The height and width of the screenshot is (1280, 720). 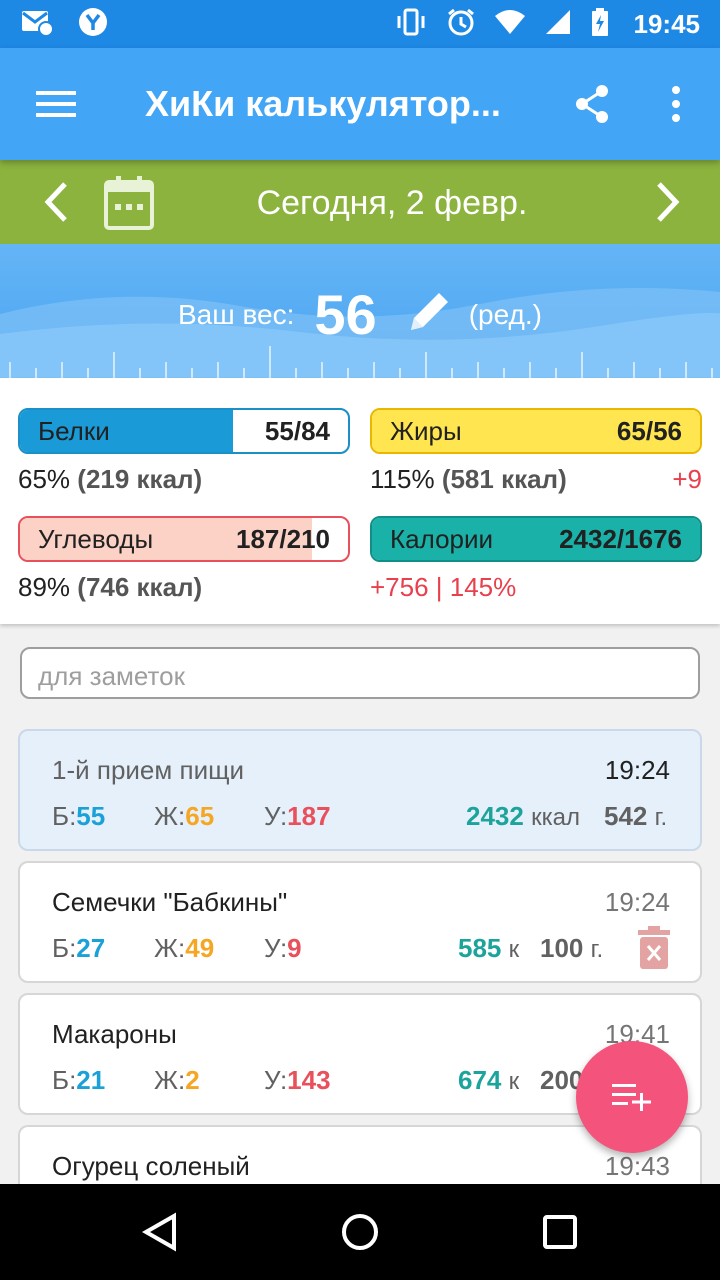 I want to click on meal-time: 19:24, so click(x=637, y=770).